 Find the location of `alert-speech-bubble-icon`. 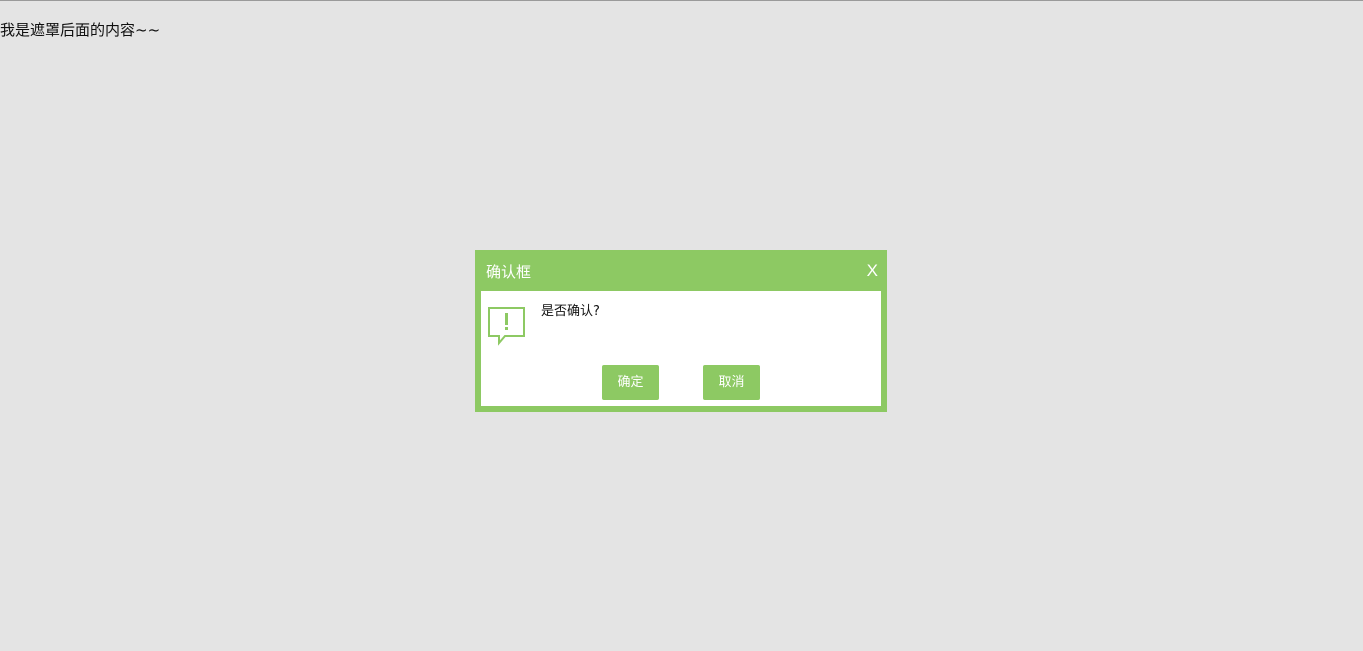

alert-speech-bubble-icon is located at coordinates (507, 327).